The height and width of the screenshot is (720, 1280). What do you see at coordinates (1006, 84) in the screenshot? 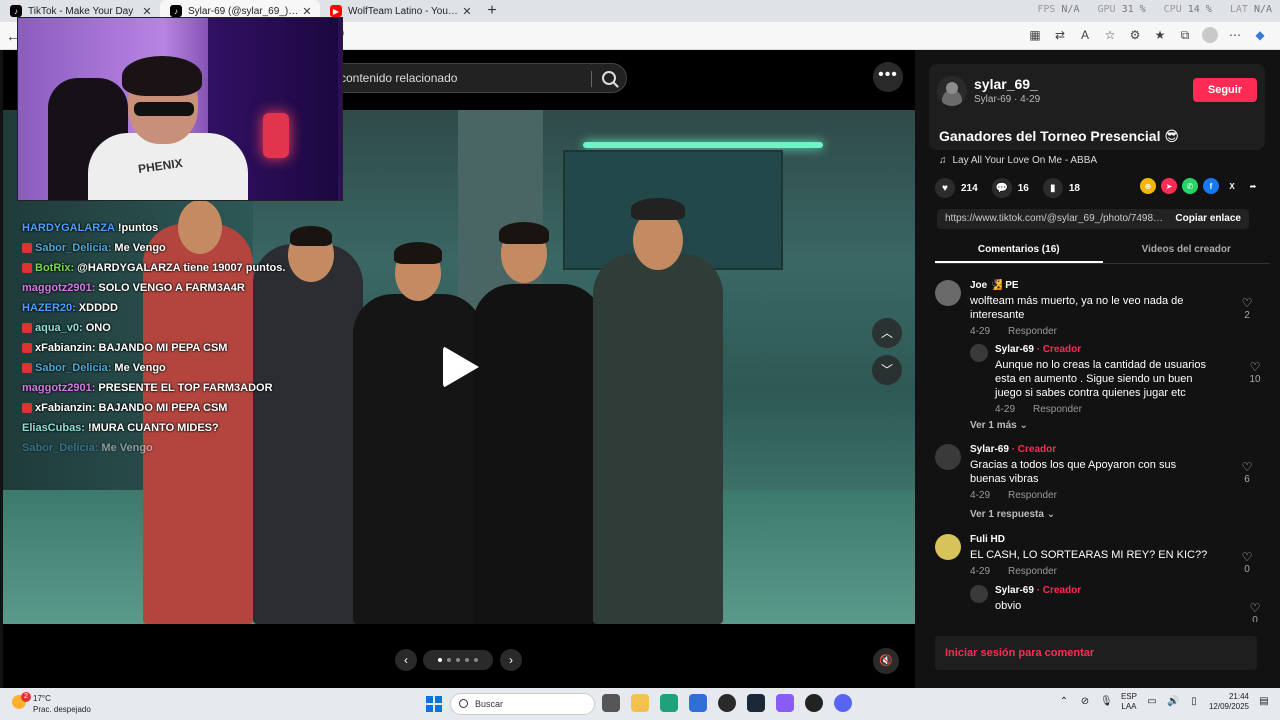
I see `creator-handle: sylar_69_` at bounding box center [1006, 84].